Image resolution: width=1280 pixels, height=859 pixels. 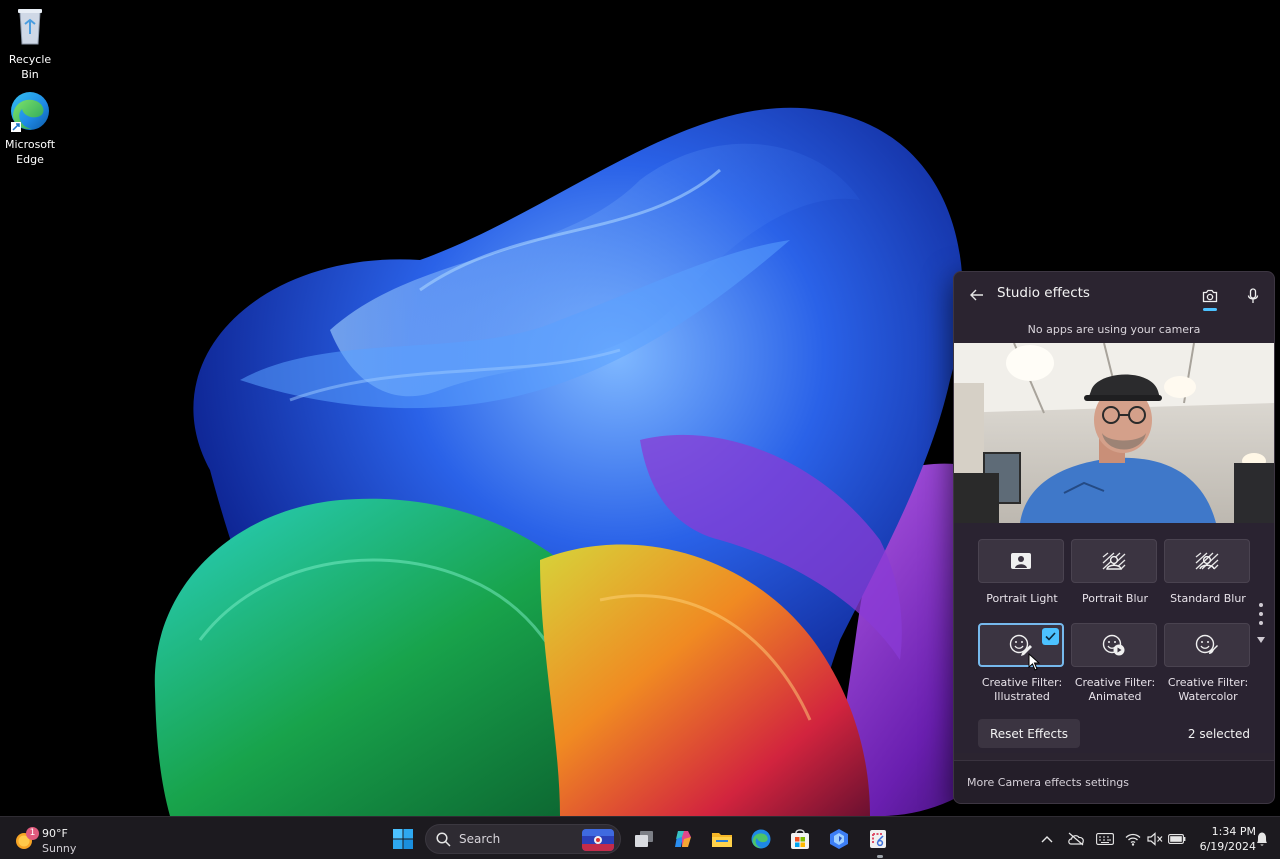 I want to click on taskbar: 1 90°F Sunny Search 1:34 PM 6/19/2024, so click(x=640, y=837).